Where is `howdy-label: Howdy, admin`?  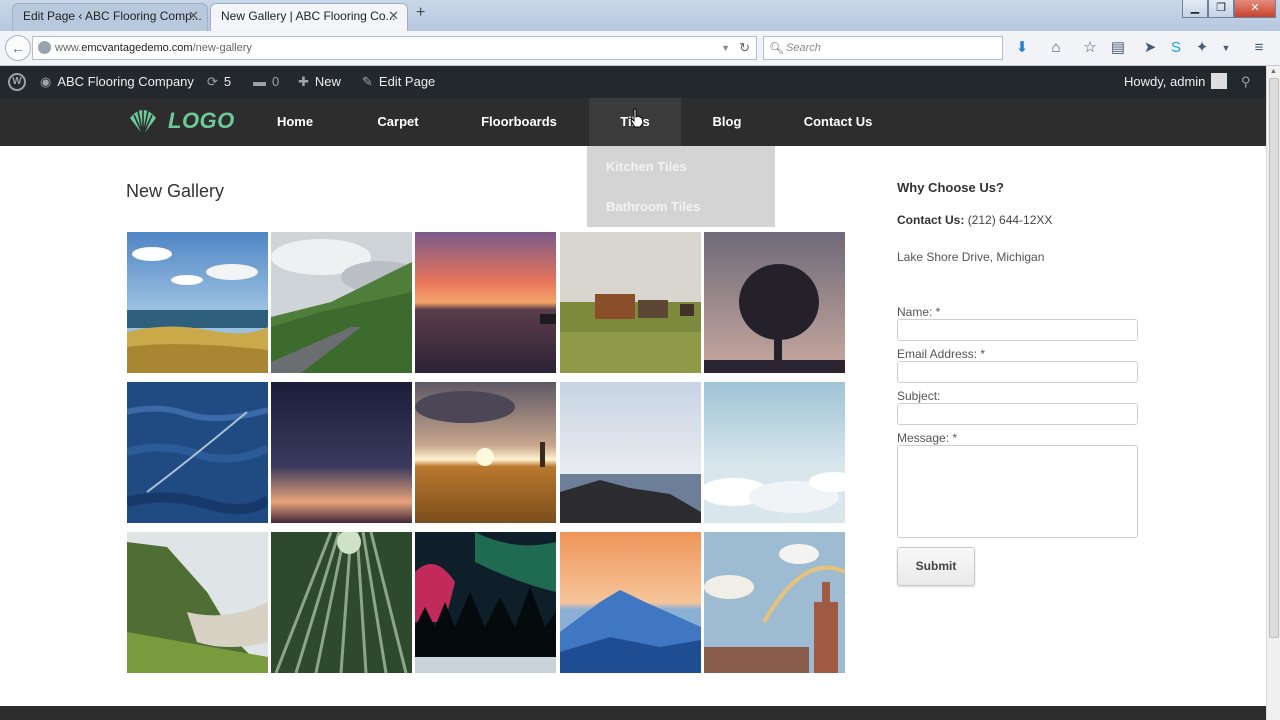
howdy-label: Howdy, admin is located at coordinates (1165, 81).